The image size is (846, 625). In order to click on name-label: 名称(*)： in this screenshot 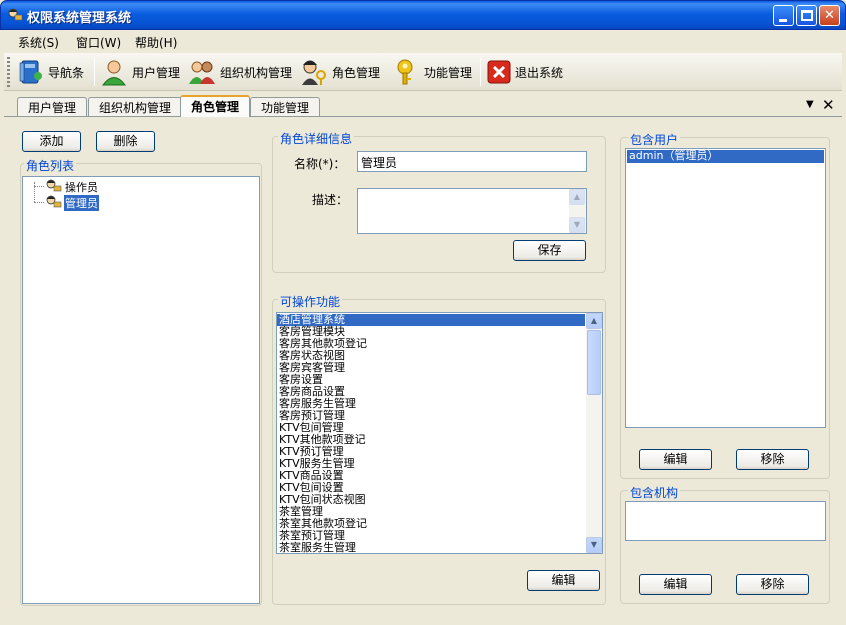, I will do `click(320, 164)`.